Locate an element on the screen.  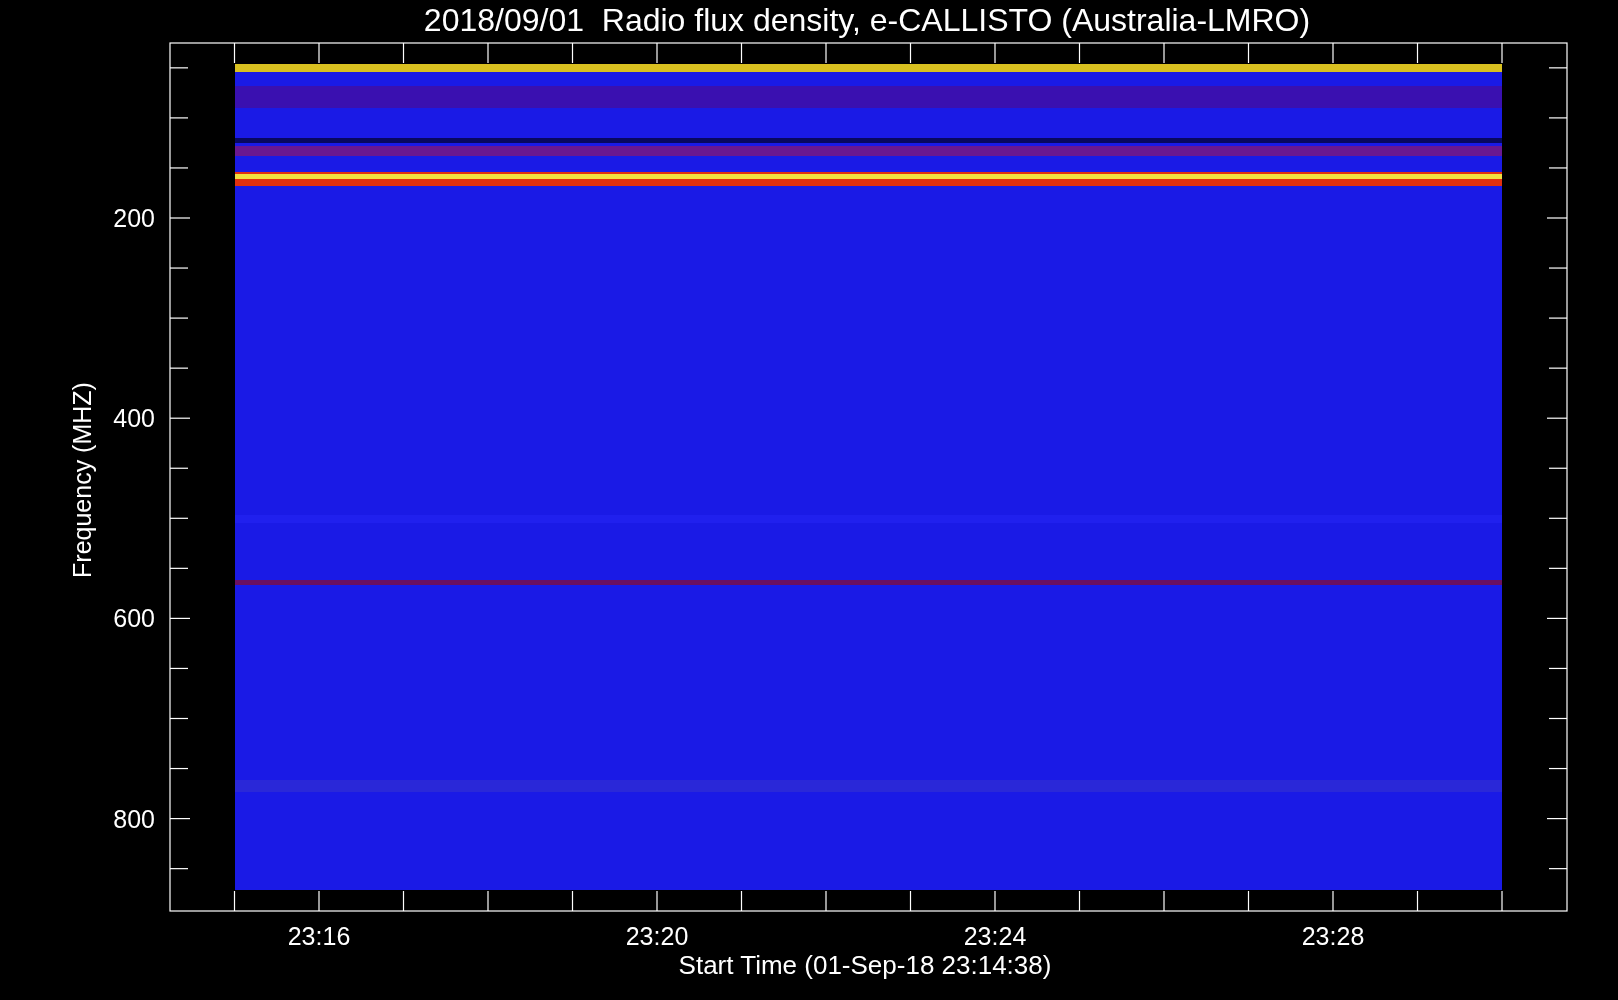
x-axis-title: Start Time (01-Sep-18 23:14:38) is located at coordinates (865, 965).